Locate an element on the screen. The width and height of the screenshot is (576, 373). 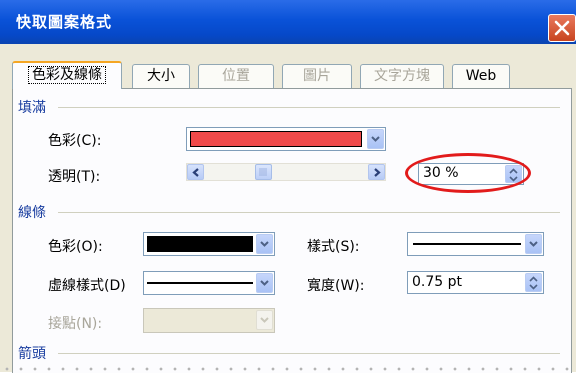
slider-thumb is located at coordinates (263, 172).